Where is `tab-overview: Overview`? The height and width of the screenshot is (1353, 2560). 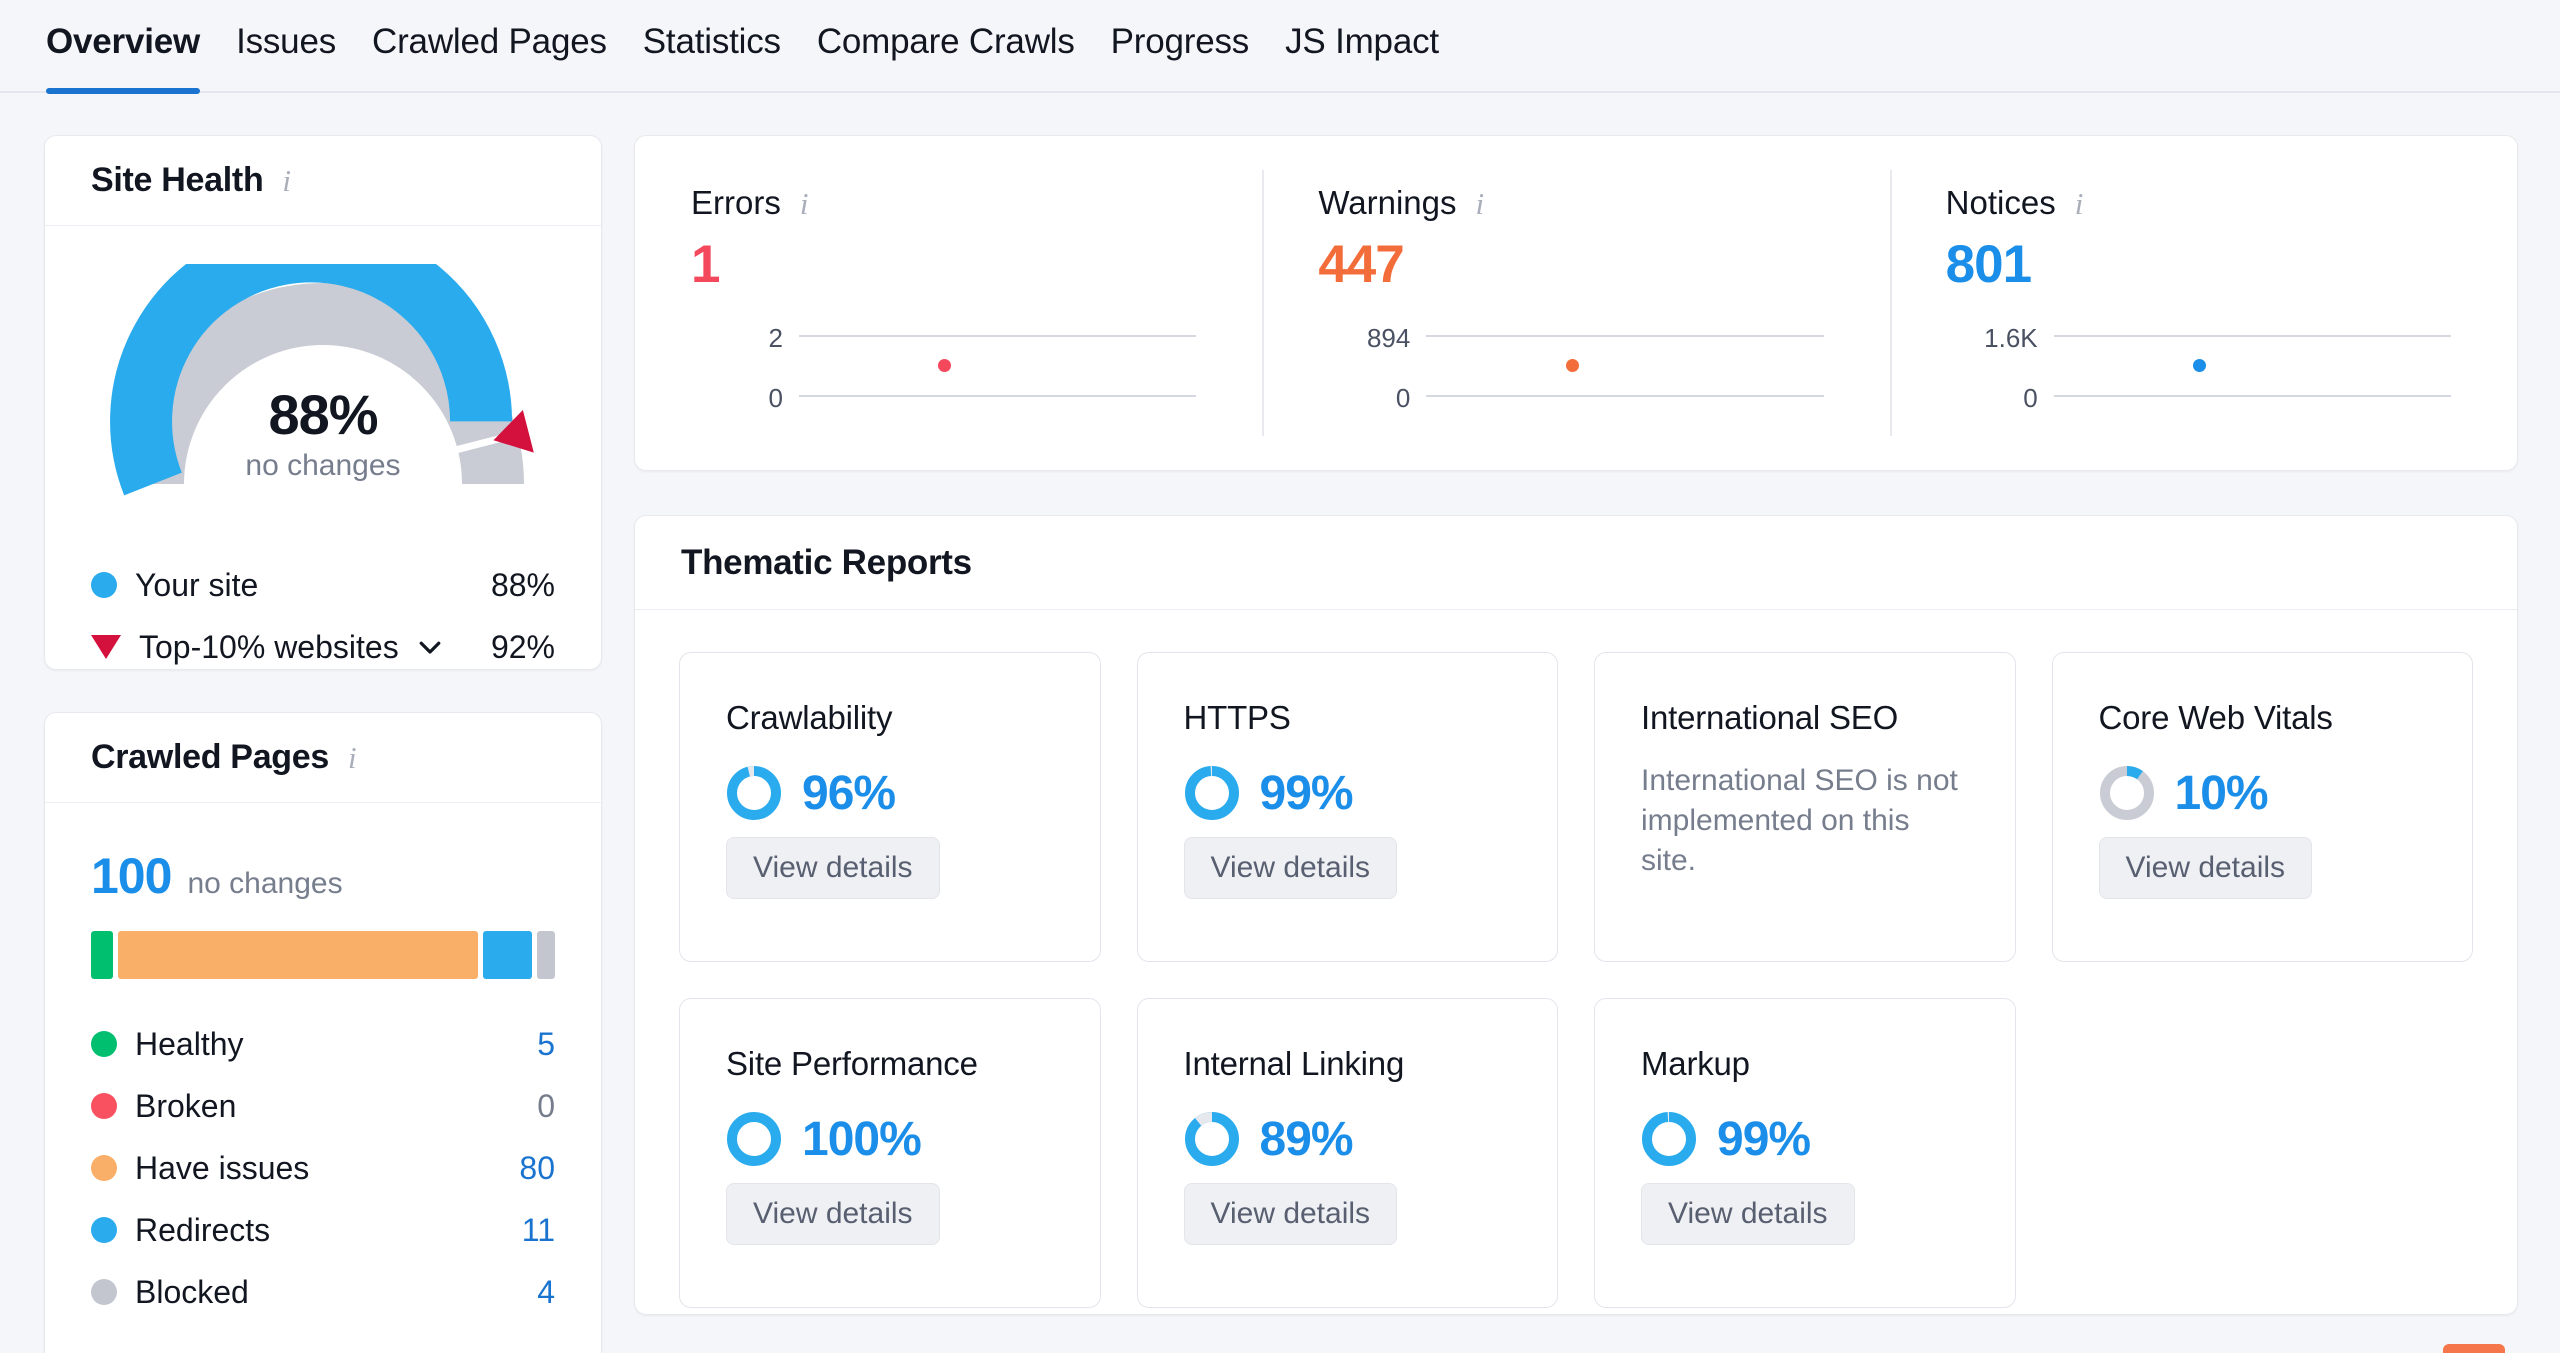
tab-overview: Overview is located at coordinates (123, 47).